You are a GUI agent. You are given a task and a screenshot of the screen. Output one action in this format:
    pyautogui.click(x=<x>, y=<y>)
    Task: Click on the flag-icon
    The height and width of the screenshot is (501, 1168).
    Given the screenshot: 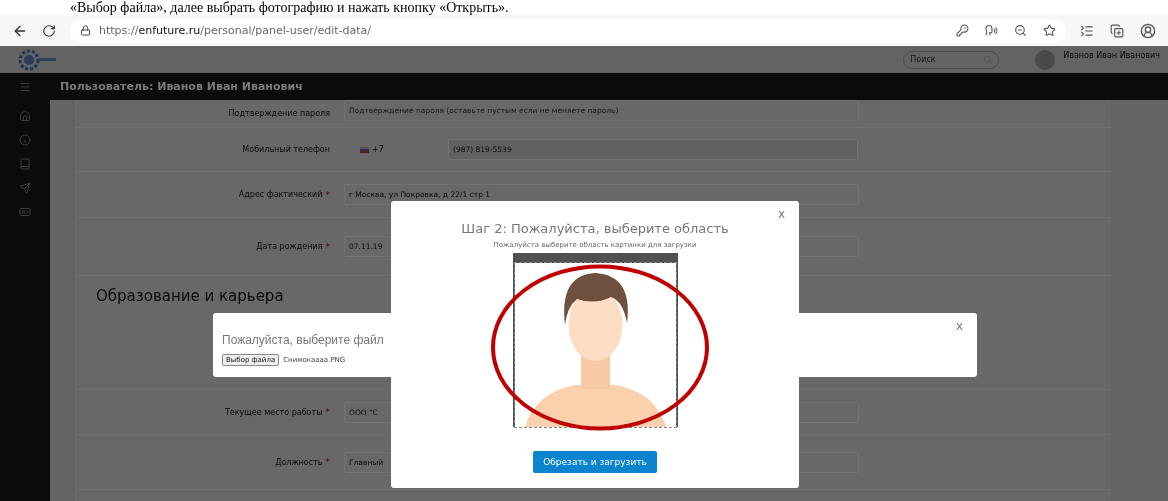 What is the action you would take?
    pyautogui.click(x=364, y=149)
    